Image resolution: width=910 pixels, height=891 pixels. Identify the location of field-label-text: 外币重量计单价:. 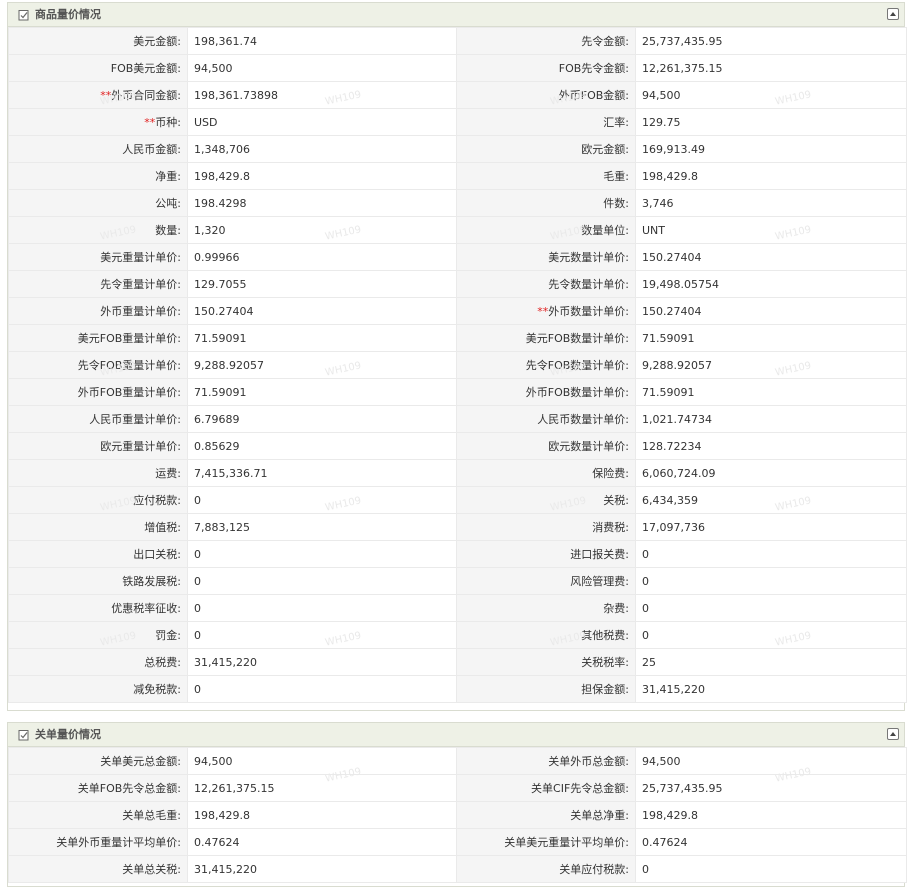
(140, 311).